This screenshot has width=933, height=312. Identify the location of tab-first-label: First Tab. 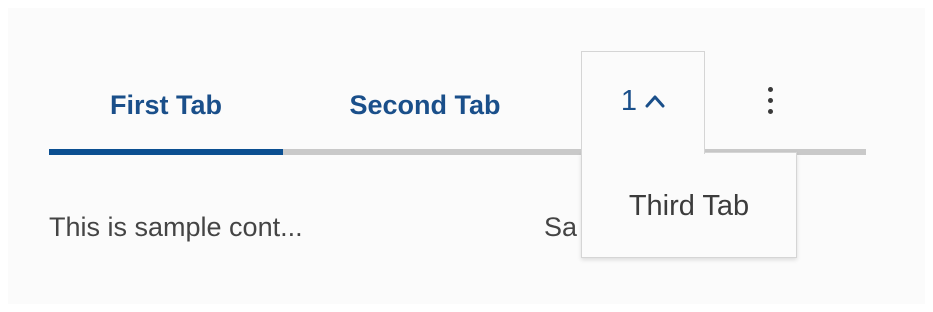
(165, 104).